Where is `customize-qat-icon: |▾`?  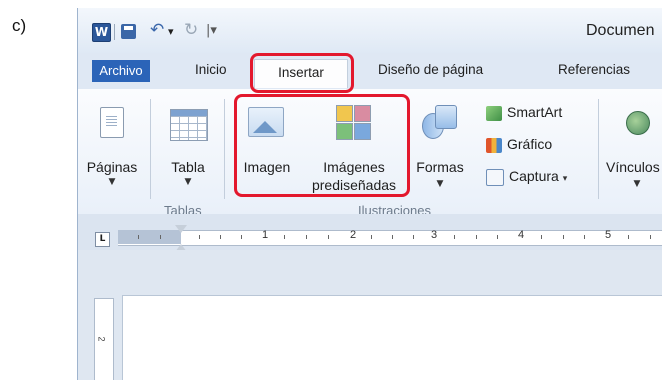 customize-qat-icon: |▾ is located at coordinates (211, 30).